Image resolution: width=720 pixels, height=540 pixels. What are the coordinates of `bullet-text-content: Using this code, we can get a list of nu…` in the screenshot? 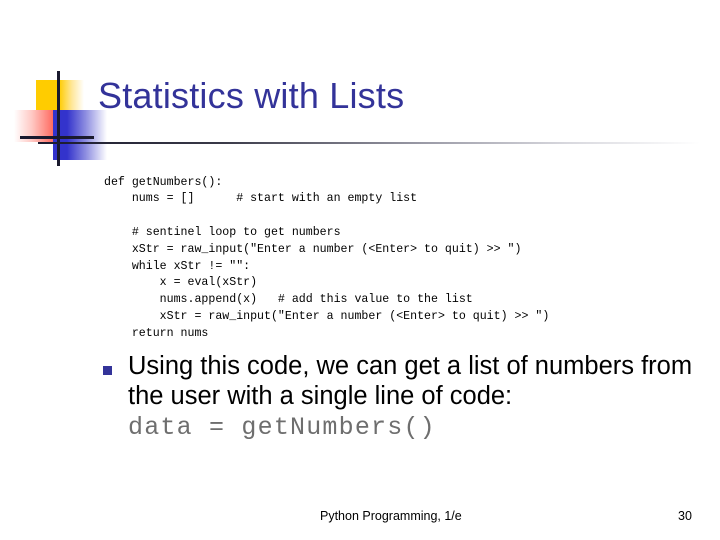 It's located at (410, 381).